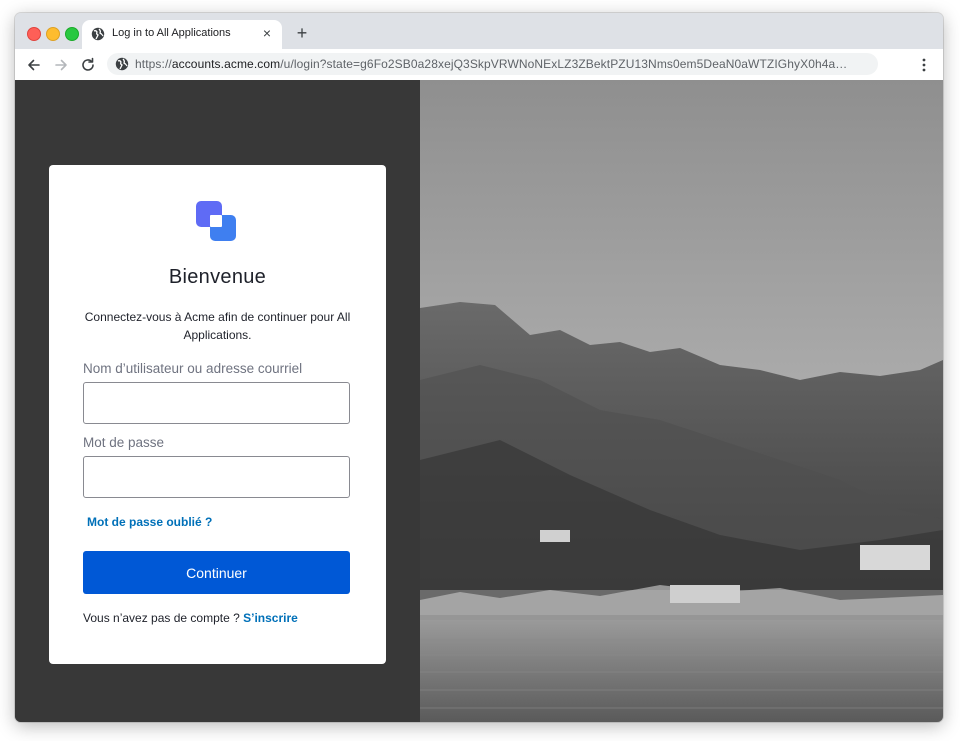 The height and width of the screenshot is (741, 960). Describe the element at coordinates (226, 64) in the screenshot. I see `url-host: accounts.acme.com` at that location.